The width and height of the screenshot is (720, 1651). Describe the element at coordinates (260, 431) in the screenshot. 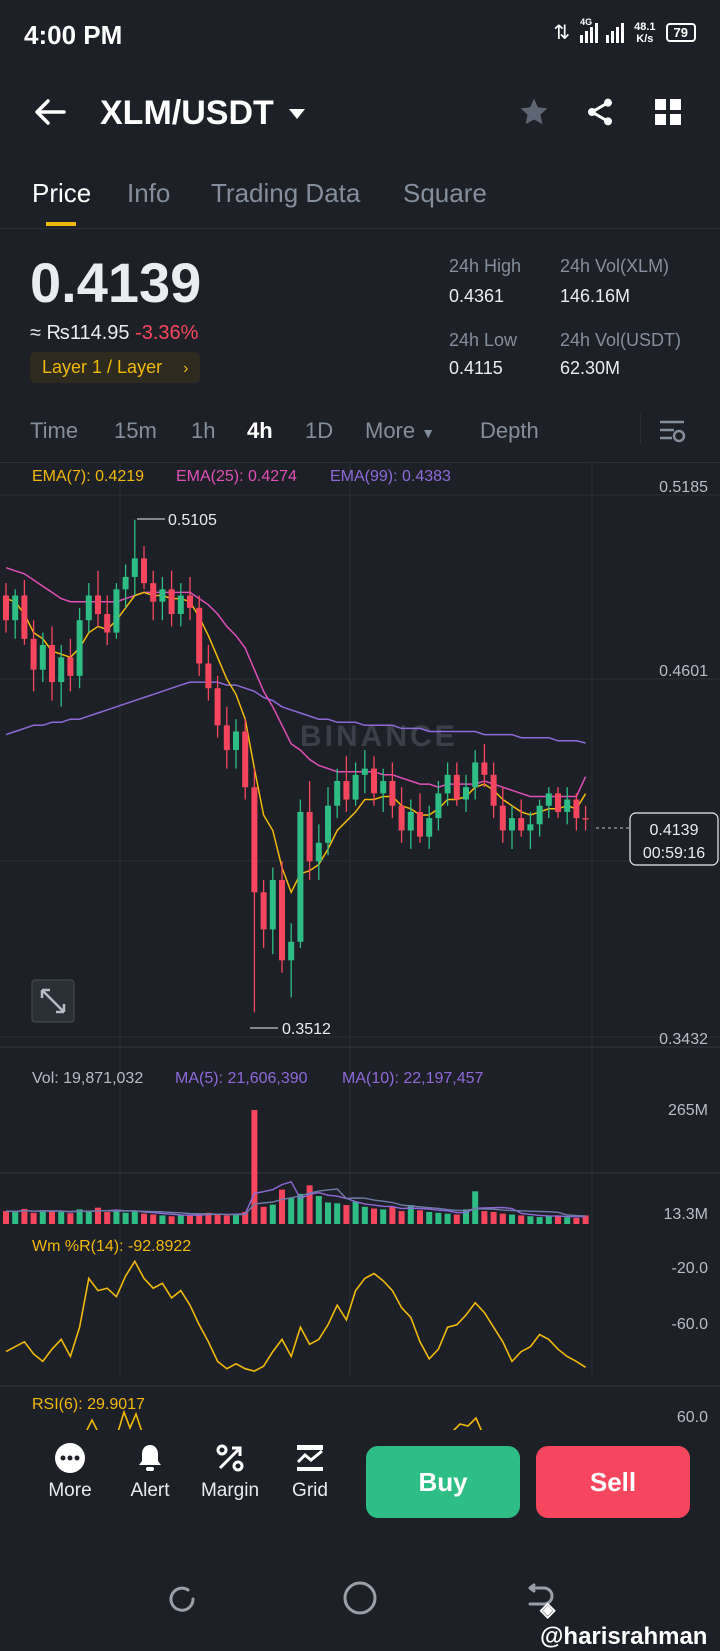

I see `interval-4h: 4h` at that location.